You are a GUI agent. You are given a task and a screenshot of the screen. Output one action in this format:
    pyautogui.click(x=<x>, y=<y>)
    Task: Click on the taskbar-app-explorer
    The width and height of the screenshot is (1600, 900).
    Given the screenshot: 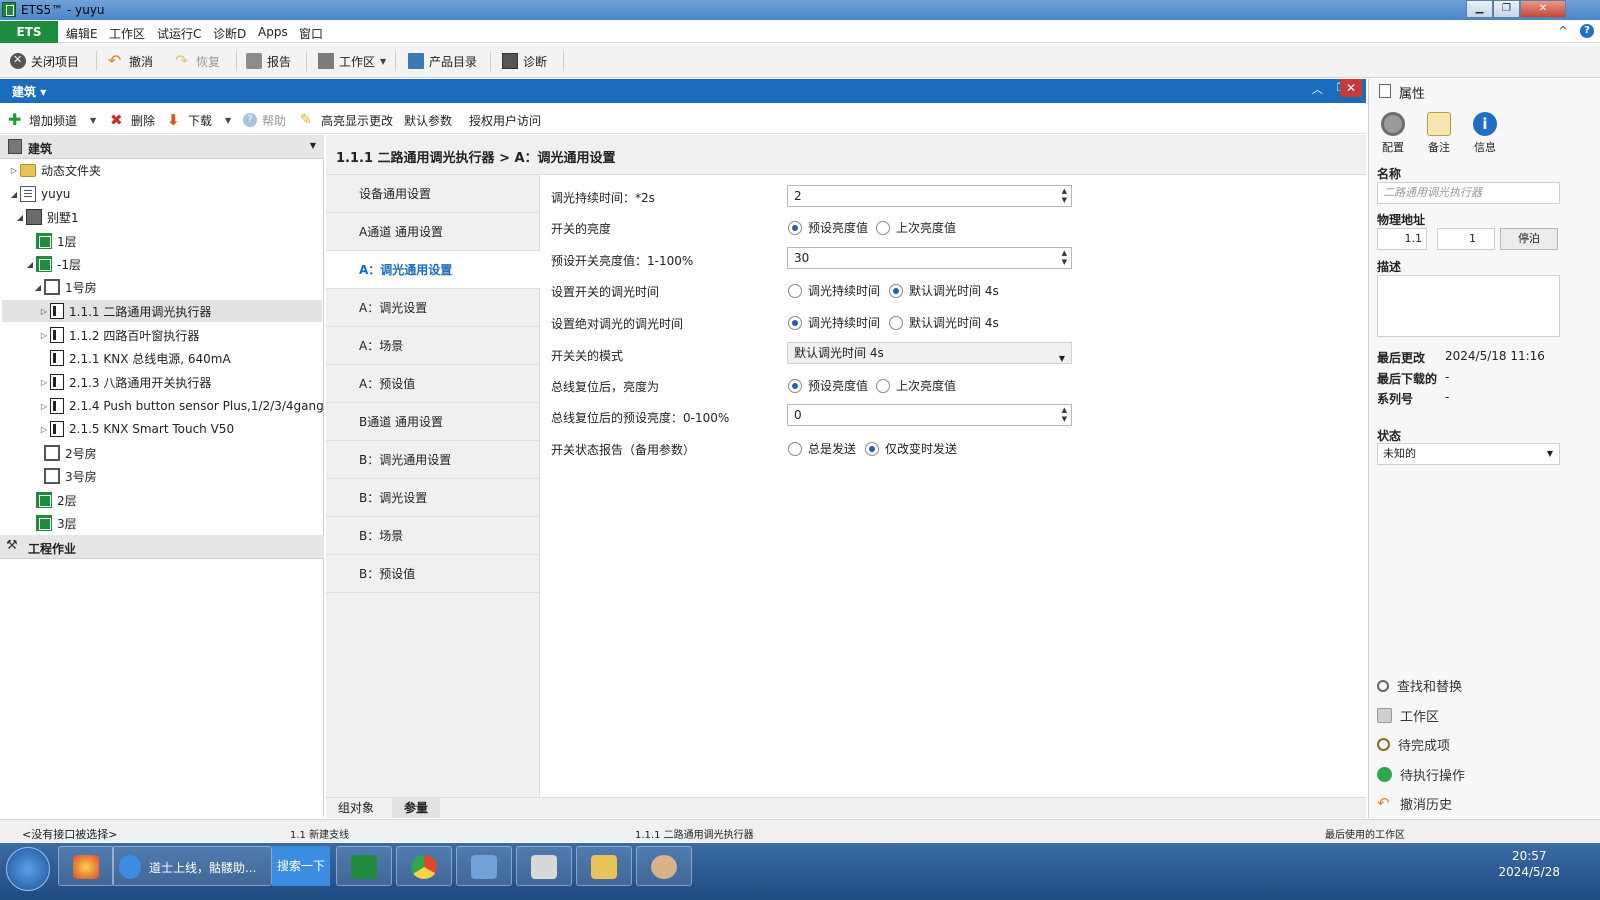 What is the action you would take?
    pyautogui.click(x=604, y=866)
    